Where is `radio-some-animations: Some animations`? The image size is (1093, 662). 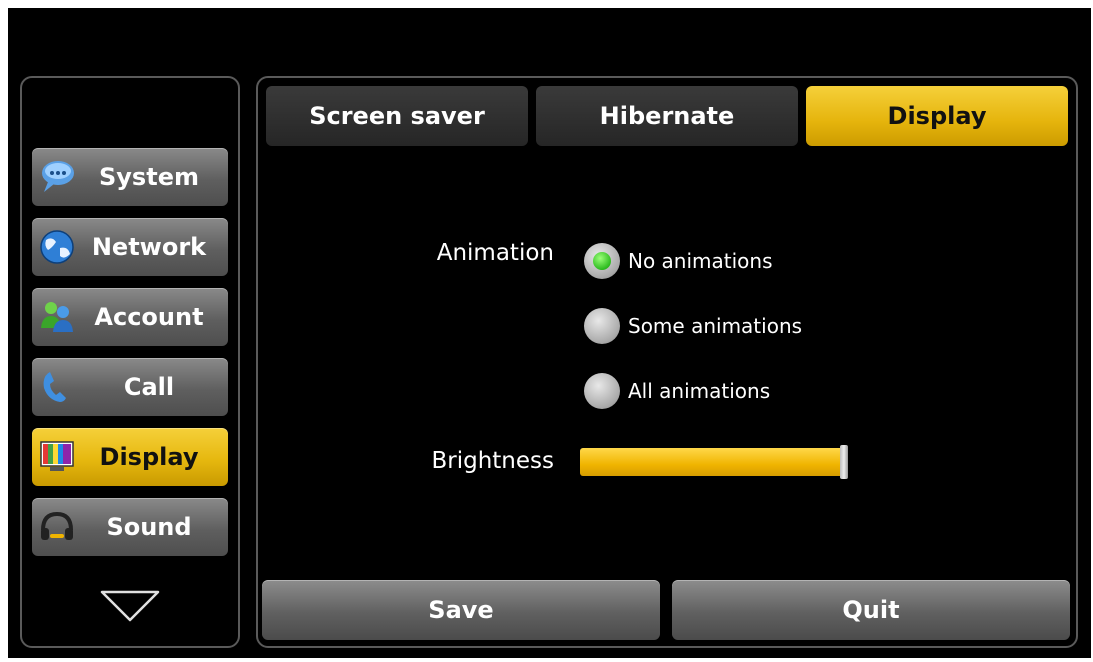 radio-some-animations: Some animations is located at coordinates (693, 326).